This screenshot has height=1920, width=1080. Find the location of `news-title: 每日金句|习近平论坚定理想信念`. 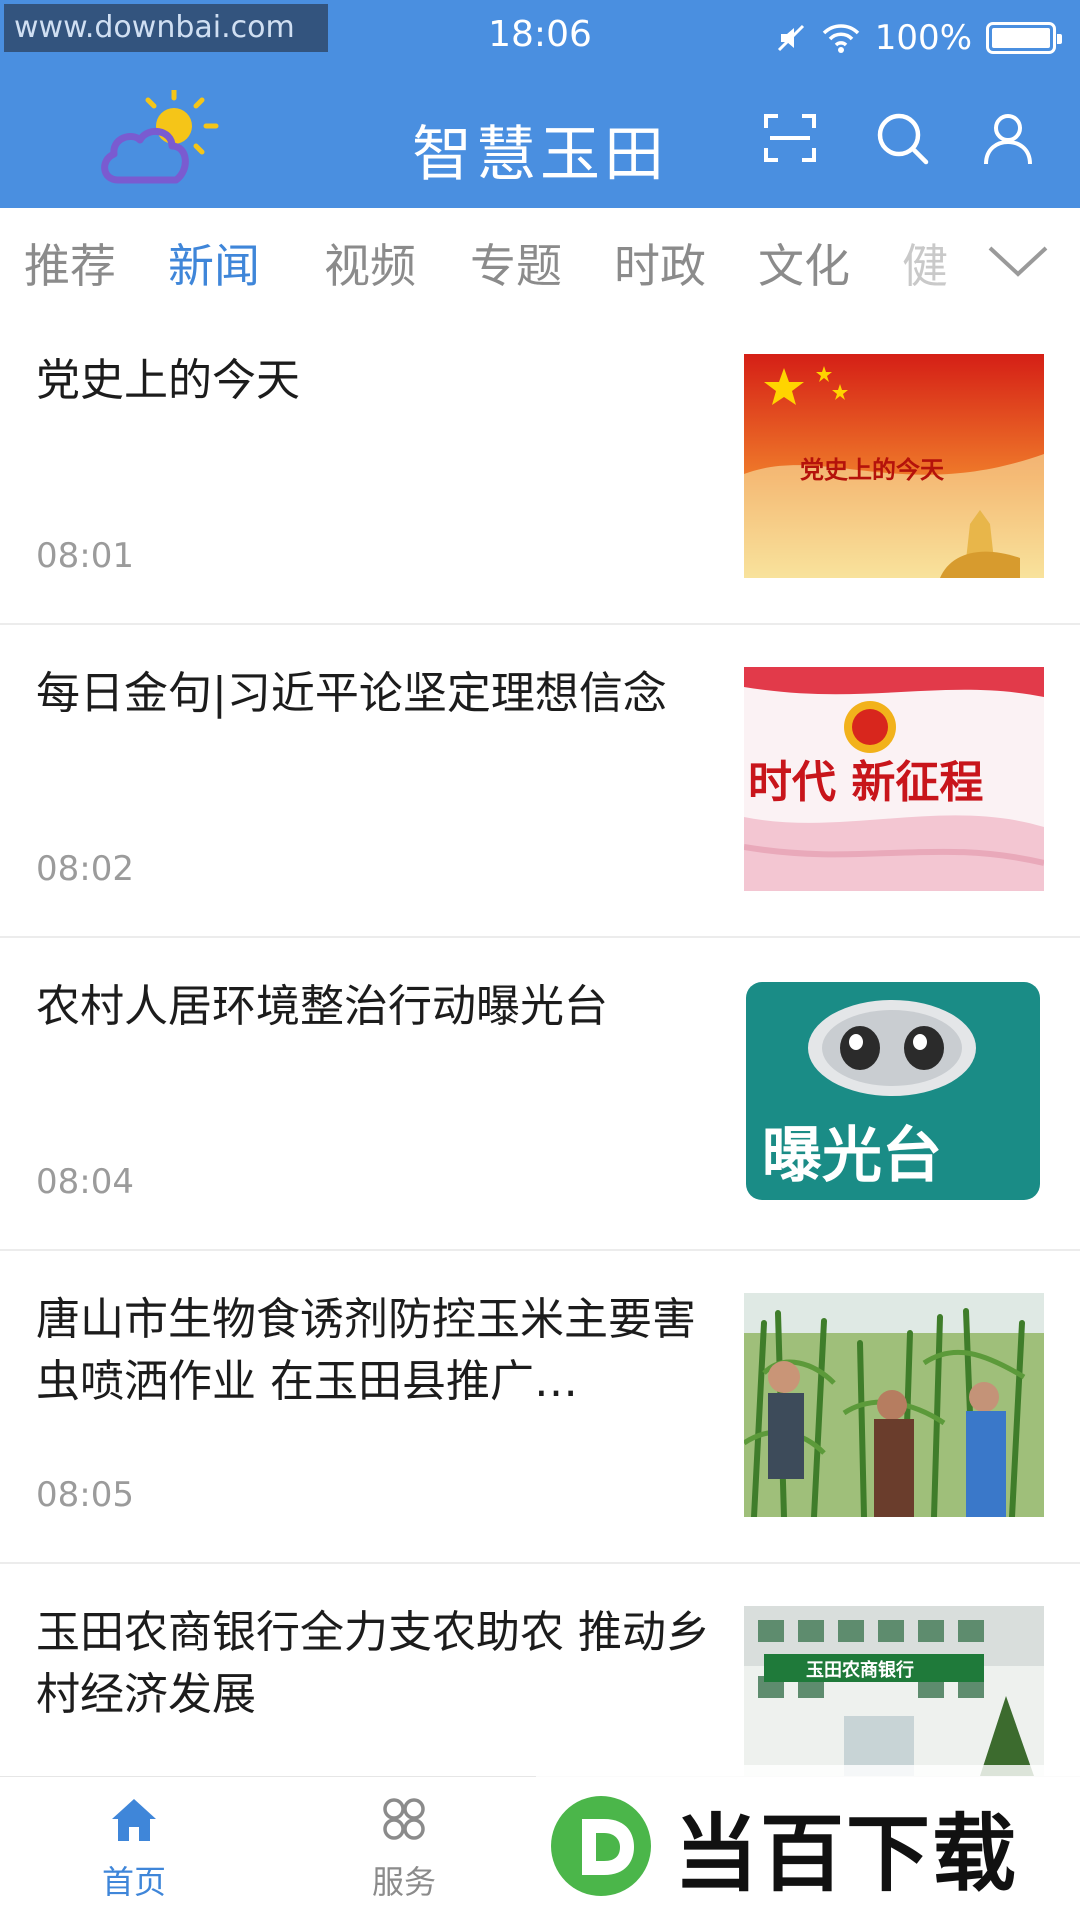

news-title: 每日金句|习近平论坚定理想信念 is located at coordinates (351, 693).